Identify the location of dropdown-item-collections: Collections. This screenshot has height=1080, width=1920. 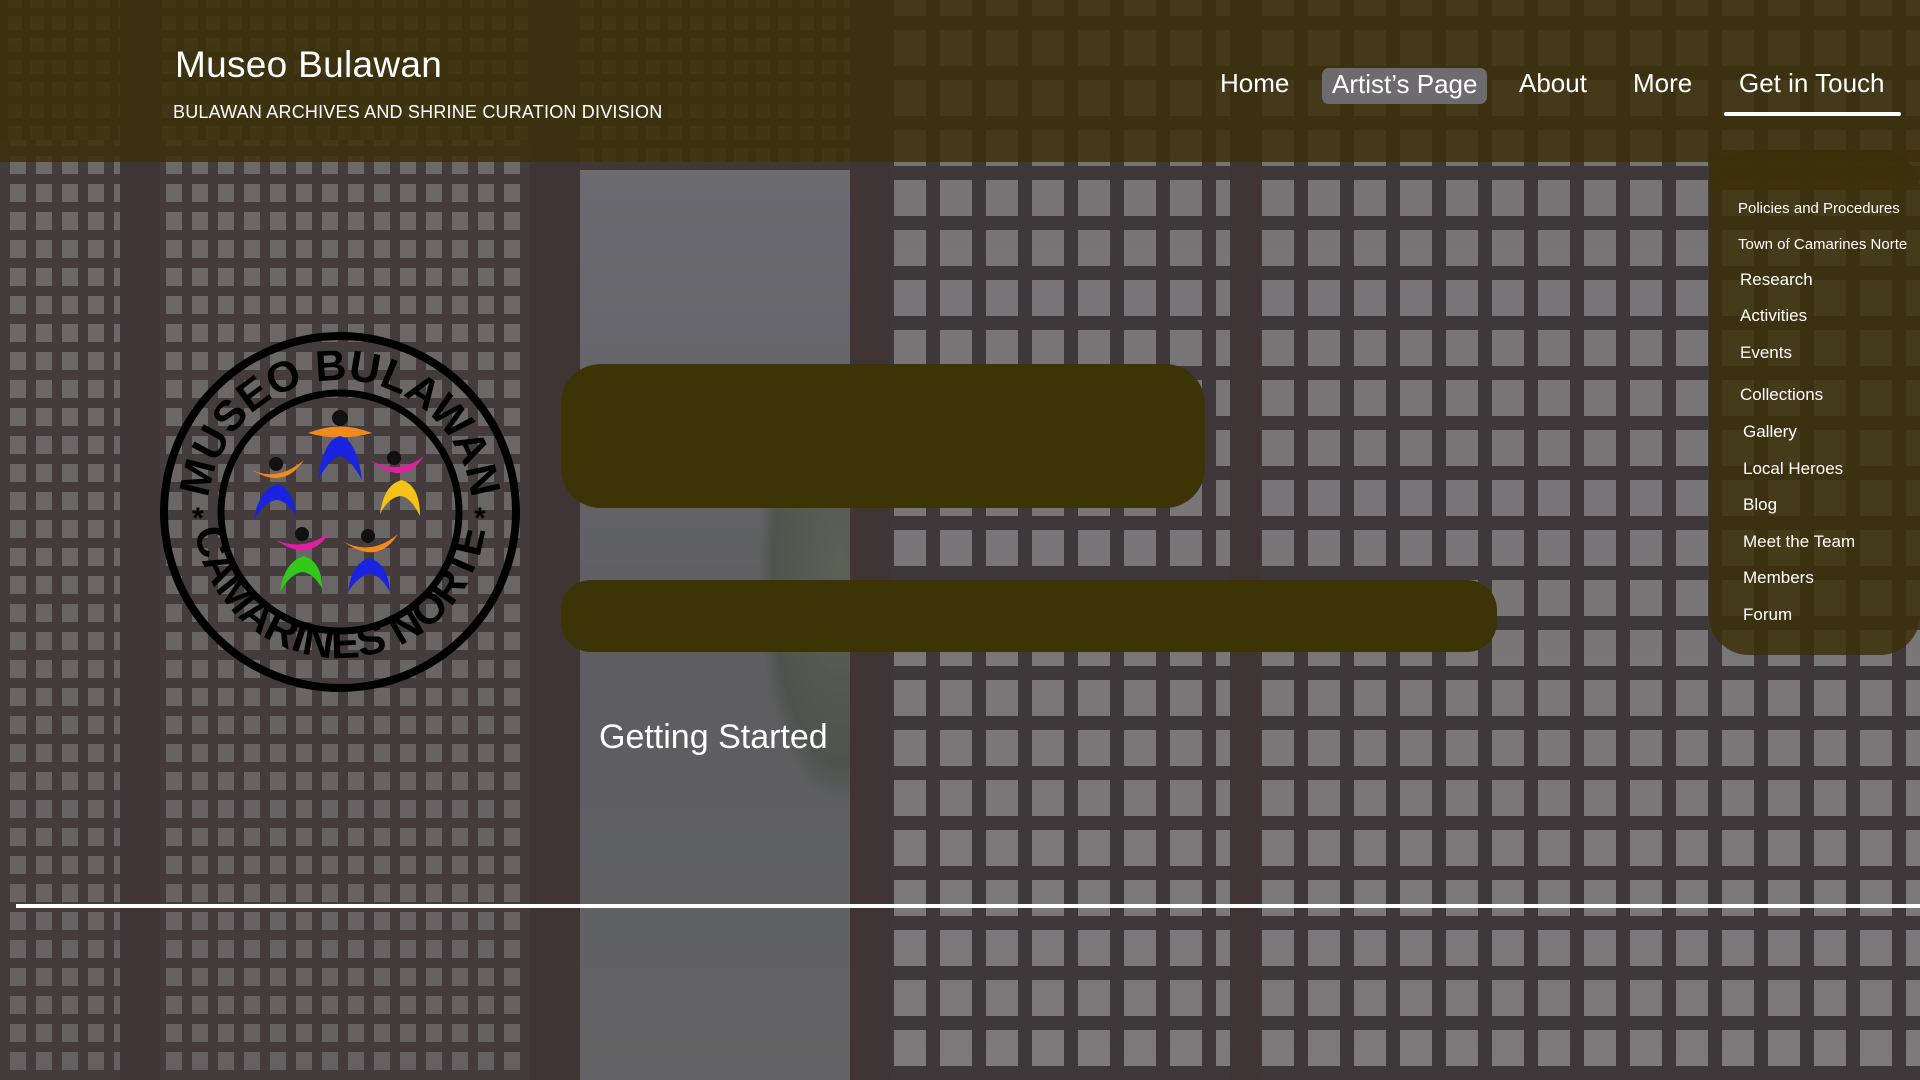
(1781, 395).